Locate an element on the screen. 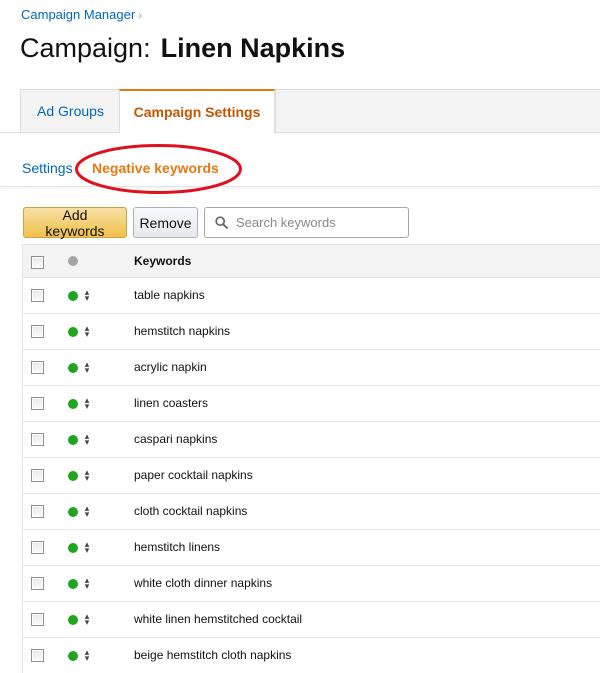 The height and width of the screenshot is (673, 600). table-row: ▴ ▾ caspari napkins is located at coordinates (311, 439).